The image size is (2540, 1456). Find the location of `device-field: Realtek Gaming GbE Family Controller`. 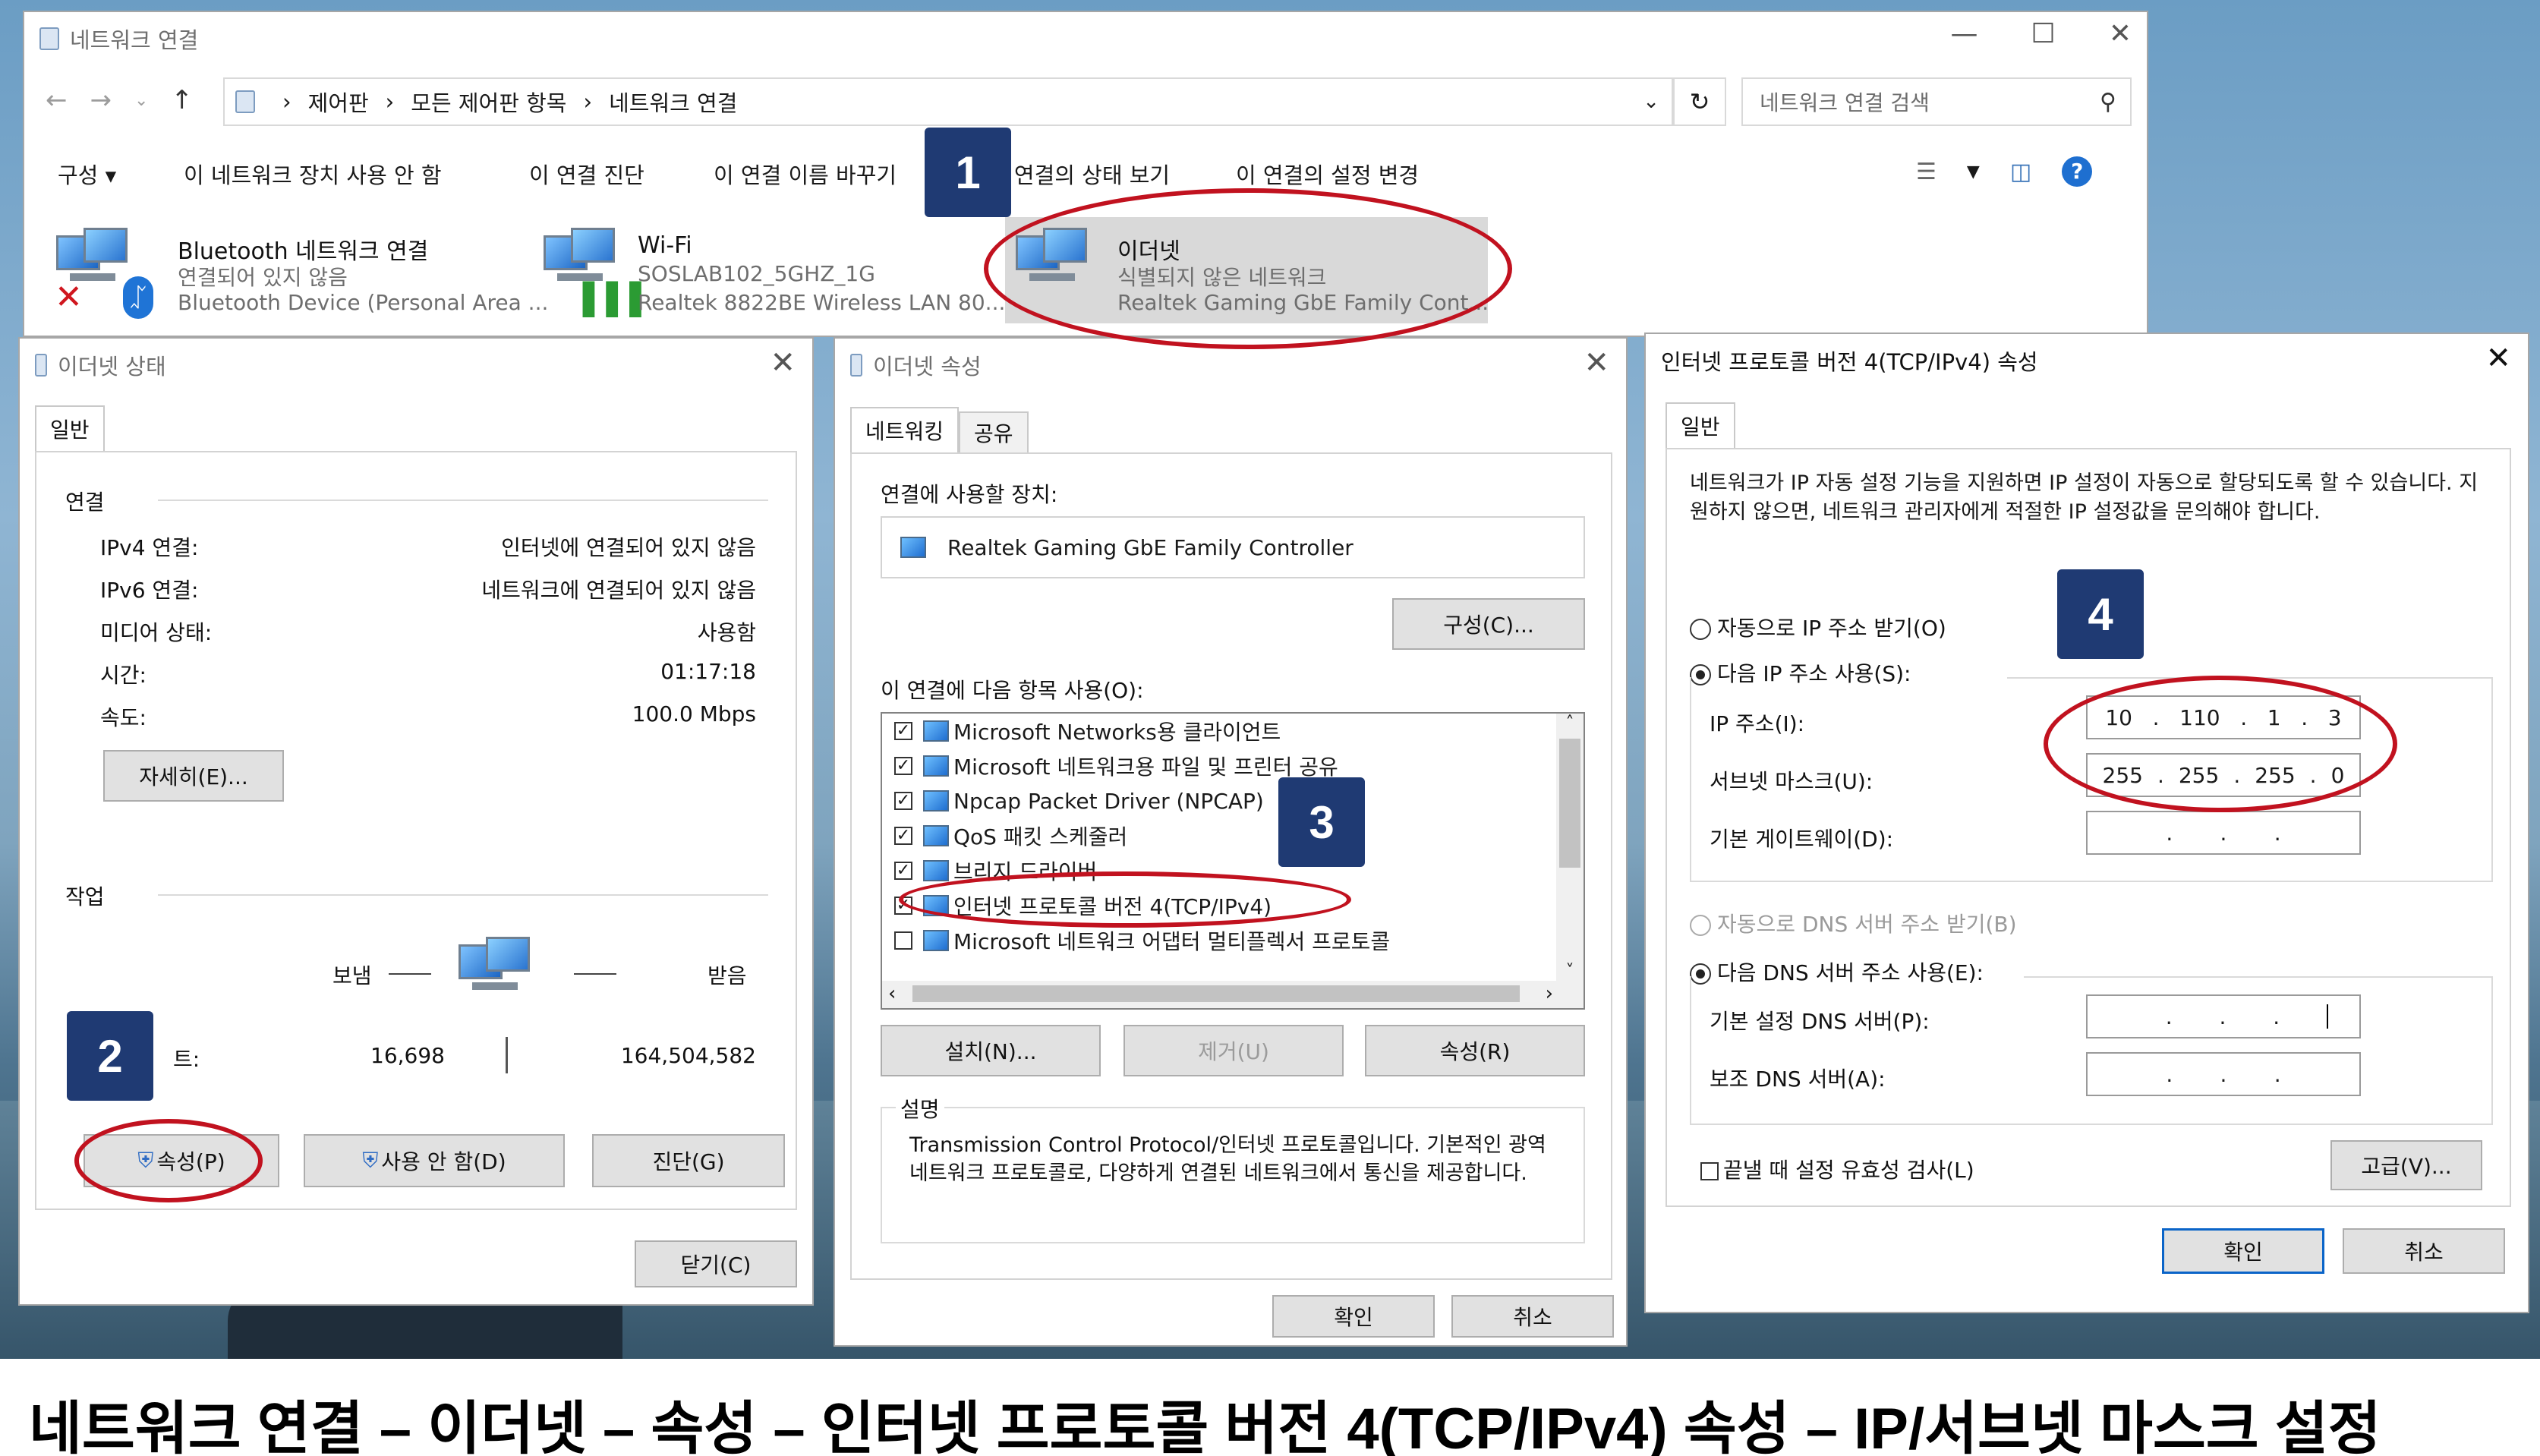

device-field: Realtek Gaming GbE Family Controller is located at coordinates (1233, 547).